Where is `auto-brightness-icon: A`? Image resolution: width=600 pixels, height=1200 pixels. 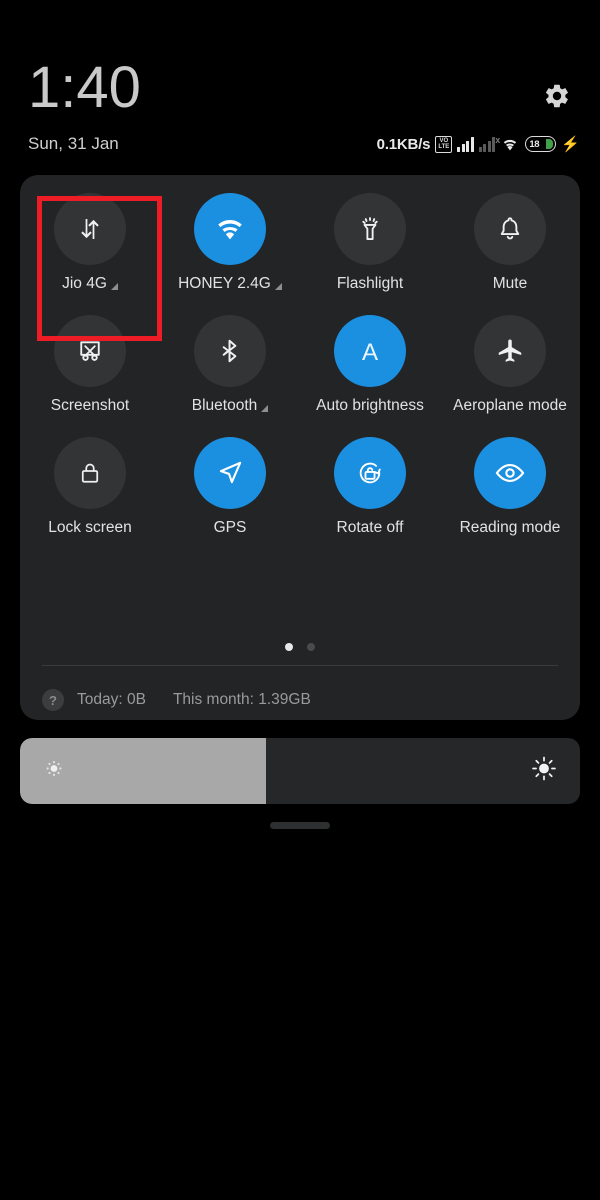
auto-brightness-icon: A is located at coordinates (370, 352).